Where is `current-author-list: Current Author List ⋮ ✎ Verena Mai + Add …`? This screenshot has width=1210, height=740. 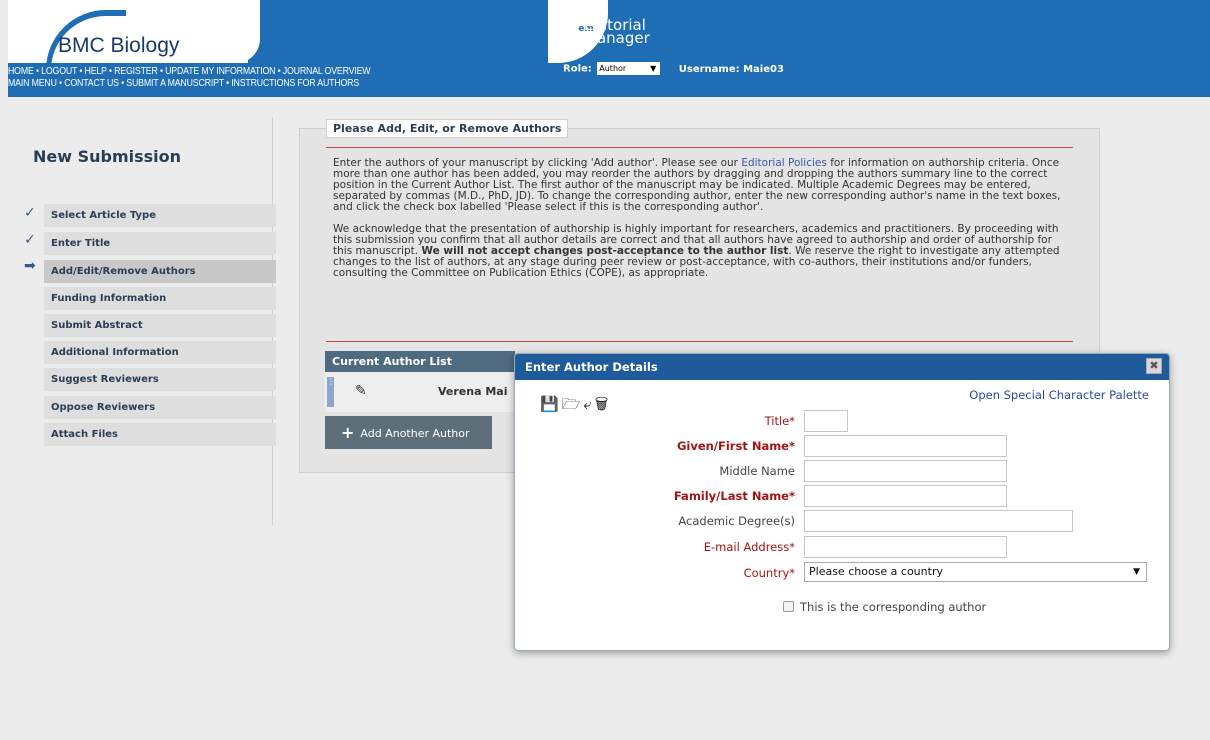
current-author-list: Current Author List ⋮ ✎ Verena Mai + Add … is located at coordinates (420, 400).